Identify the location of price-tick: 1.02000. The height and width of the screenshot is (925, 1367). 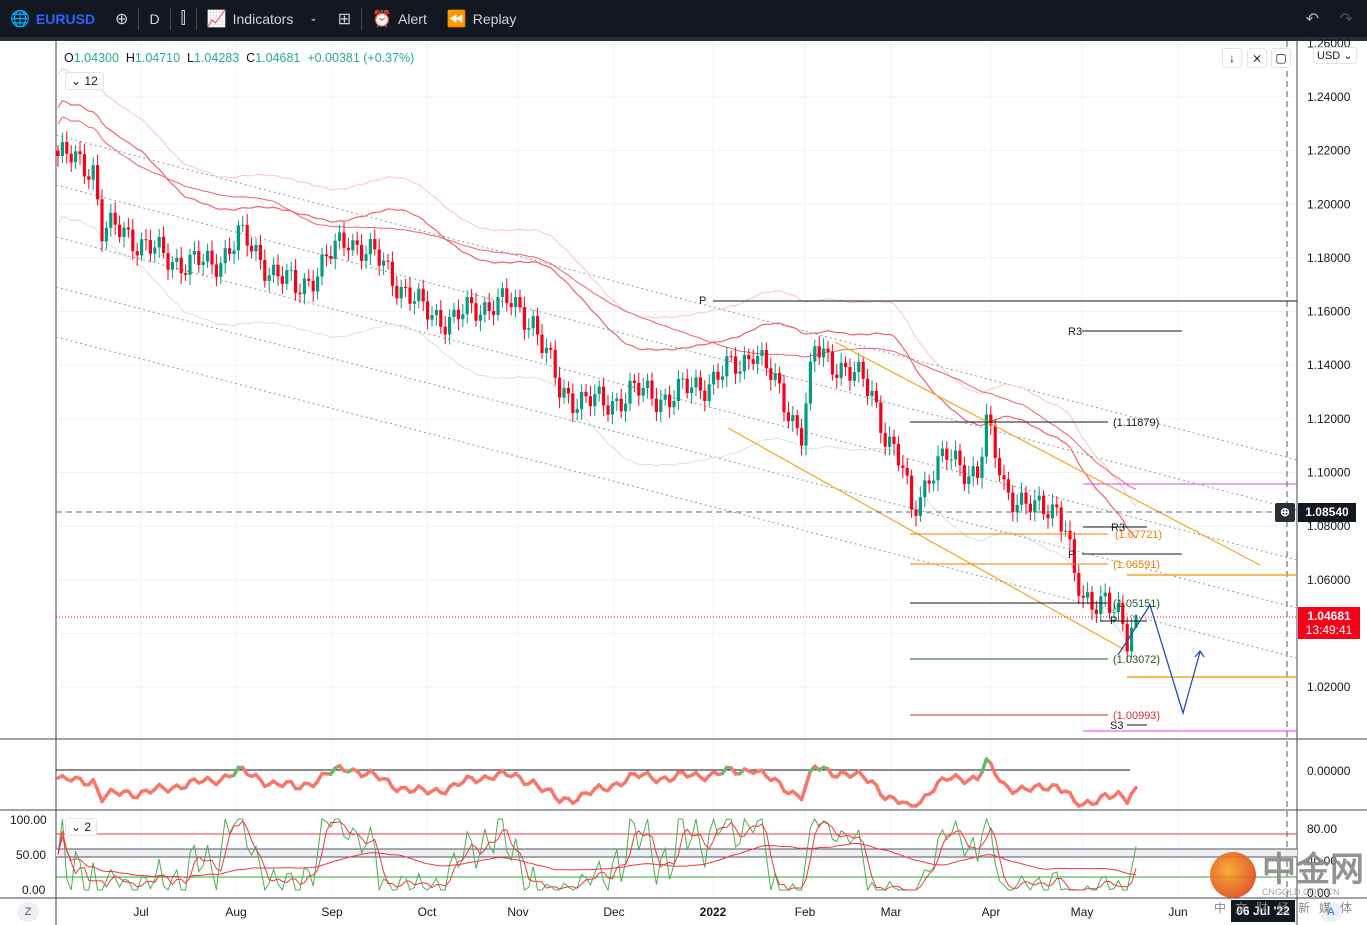
(1329, 687).